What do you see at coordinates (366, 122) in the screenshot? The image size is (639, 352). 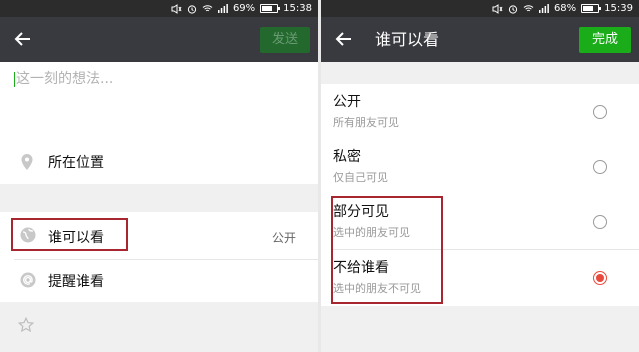 I see `option-subtitle: 所有朋友可见` at bounding box center [366, 122].